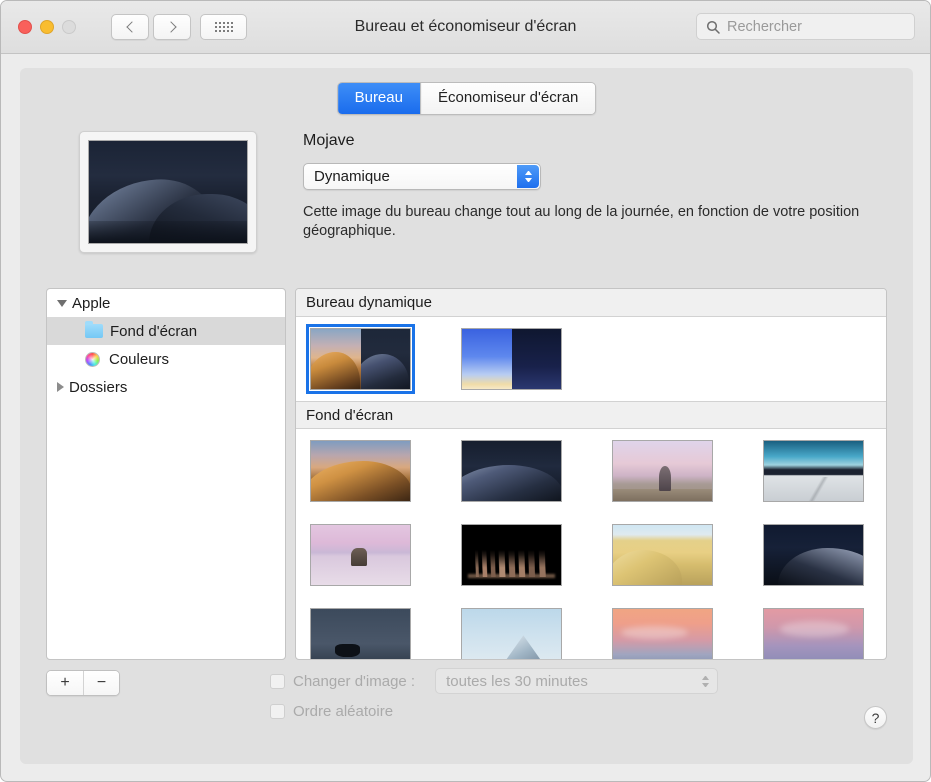  I want to click on help-button: ?, so click(875, 717).